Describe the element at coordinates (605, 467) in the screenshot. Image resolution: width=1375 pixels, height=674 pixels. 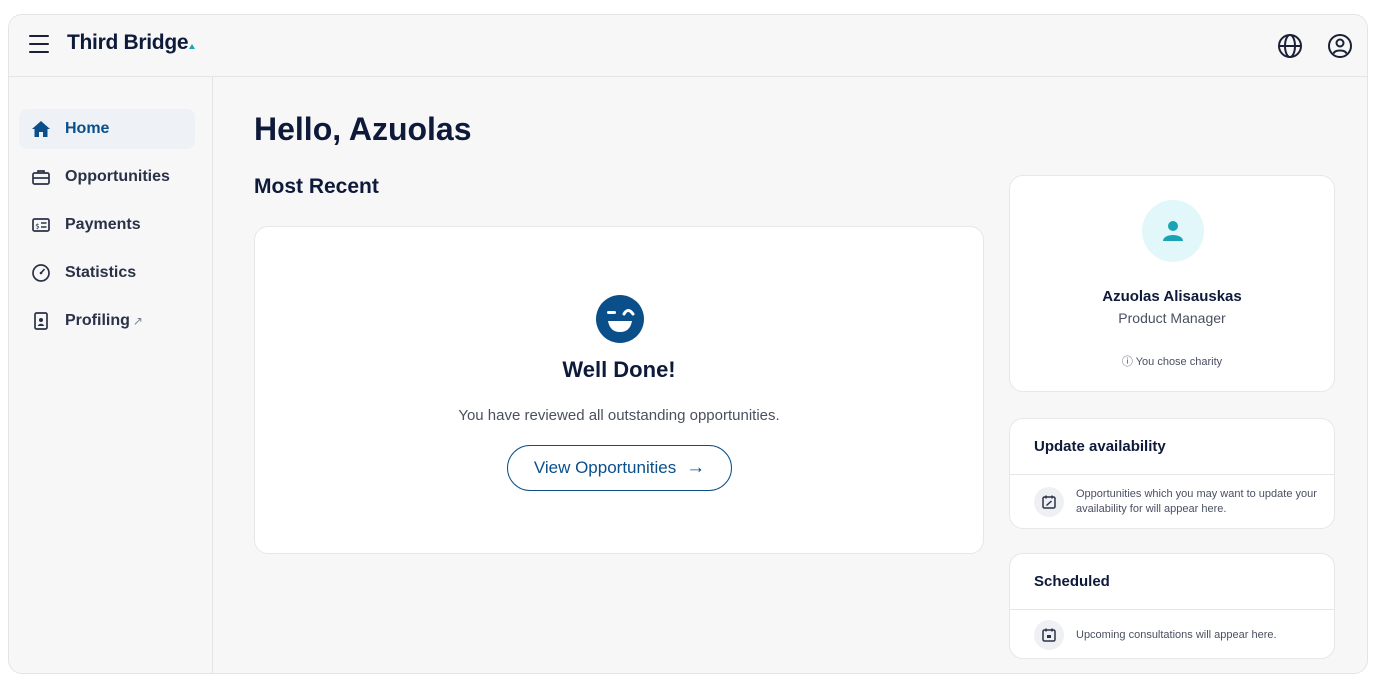
I see `view-opportunities-label: View Opportunities` at that location.